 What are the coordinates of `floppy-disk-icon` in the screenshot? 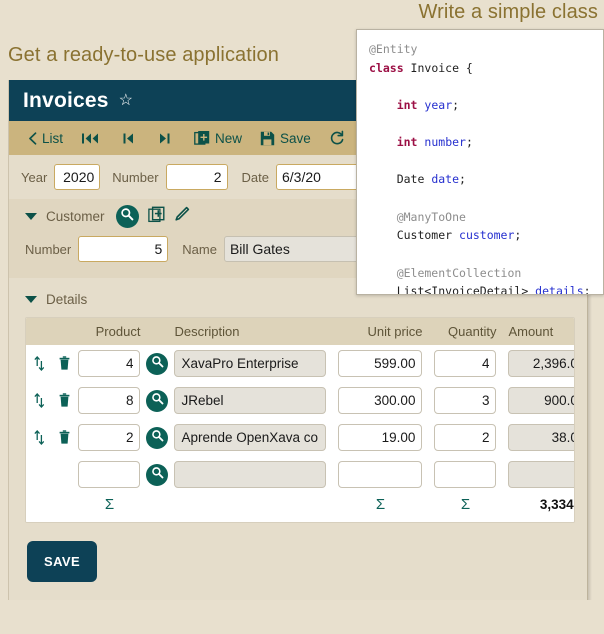 It's located at (267, 138).